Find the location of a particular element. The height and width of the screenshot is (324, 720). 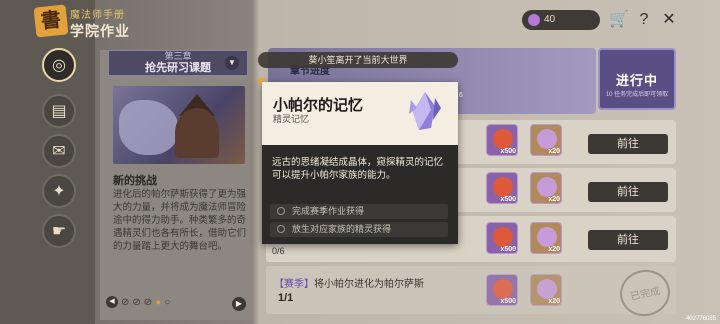

tooltip-header: 小帕尔的记忆 精灵记忆 is located at coordinates (358, 111).